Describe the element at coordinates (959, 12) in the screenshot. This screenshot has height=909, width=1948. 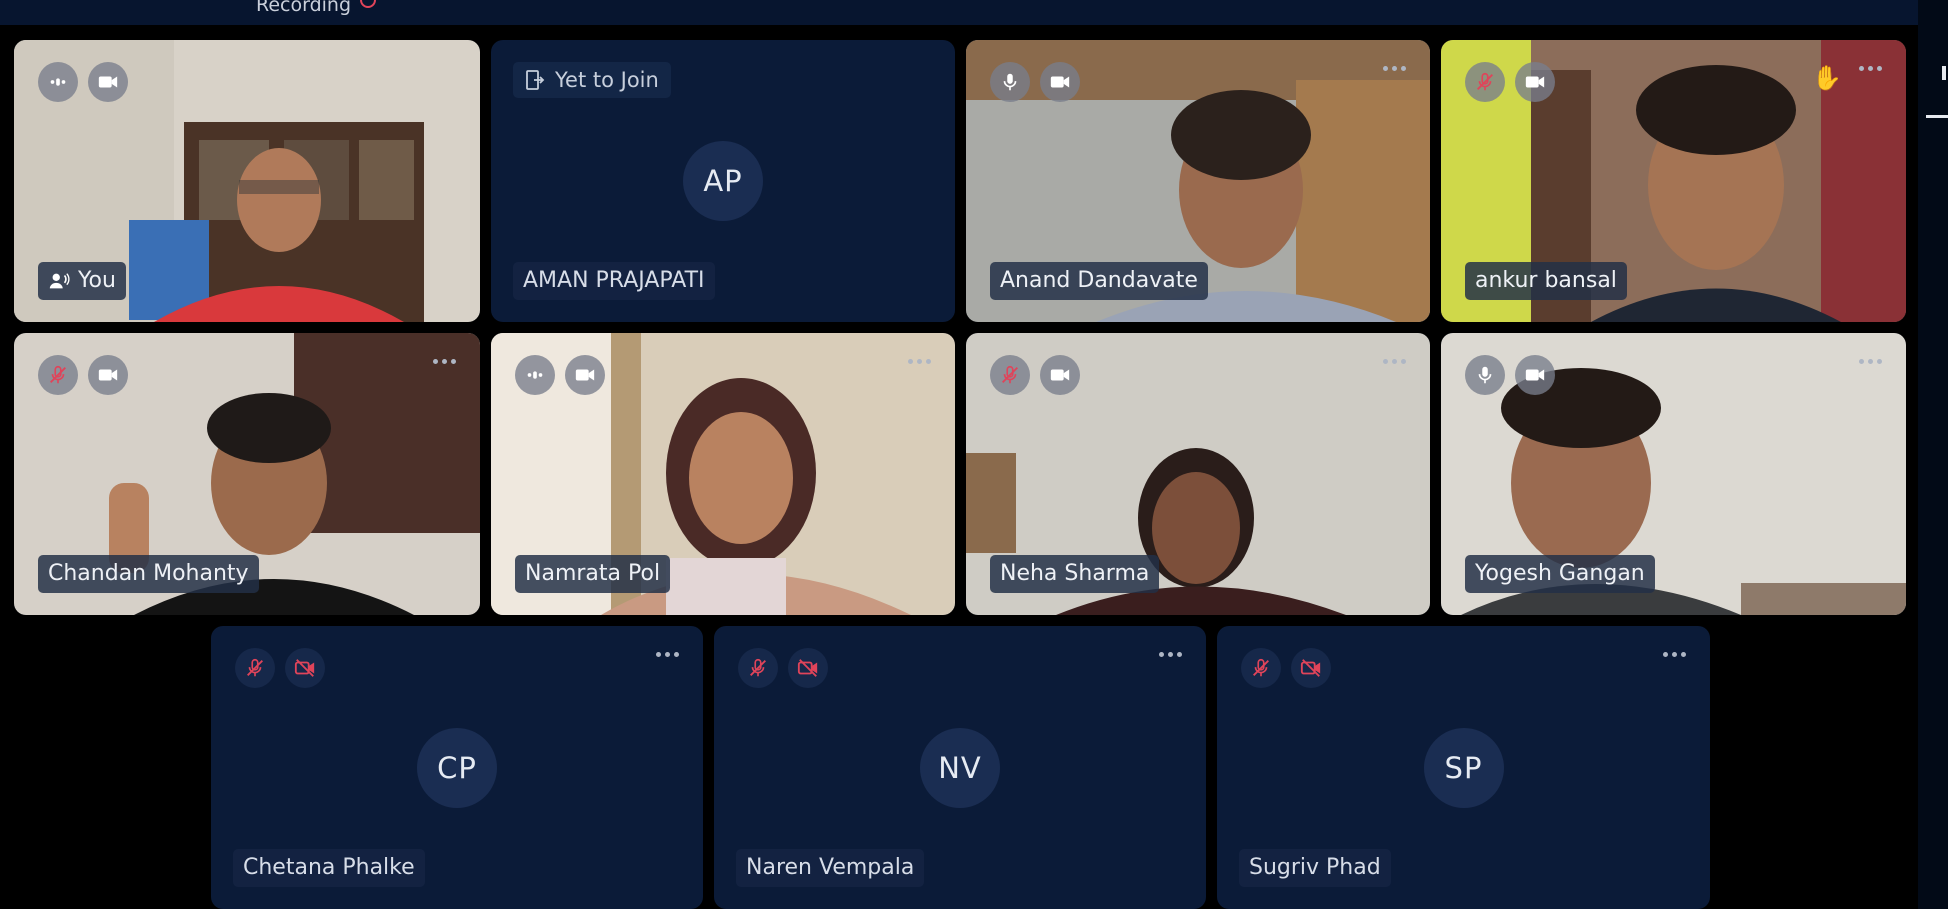
I see `meeting-header: Recording` at that location.